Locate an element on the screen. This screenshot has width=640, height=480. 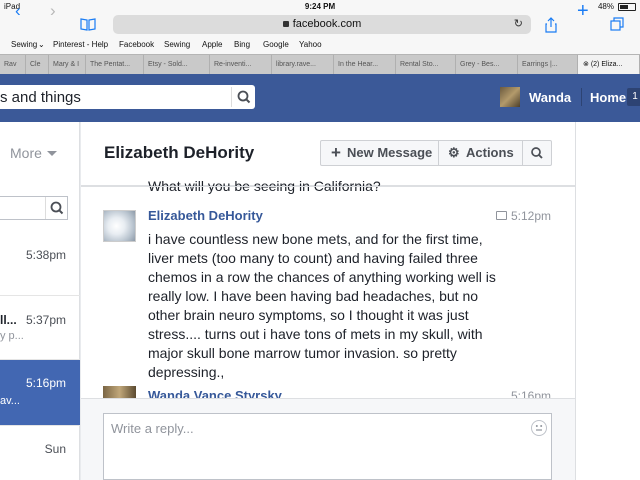
profile-link: Wanda is located at coordinates (550, 97).